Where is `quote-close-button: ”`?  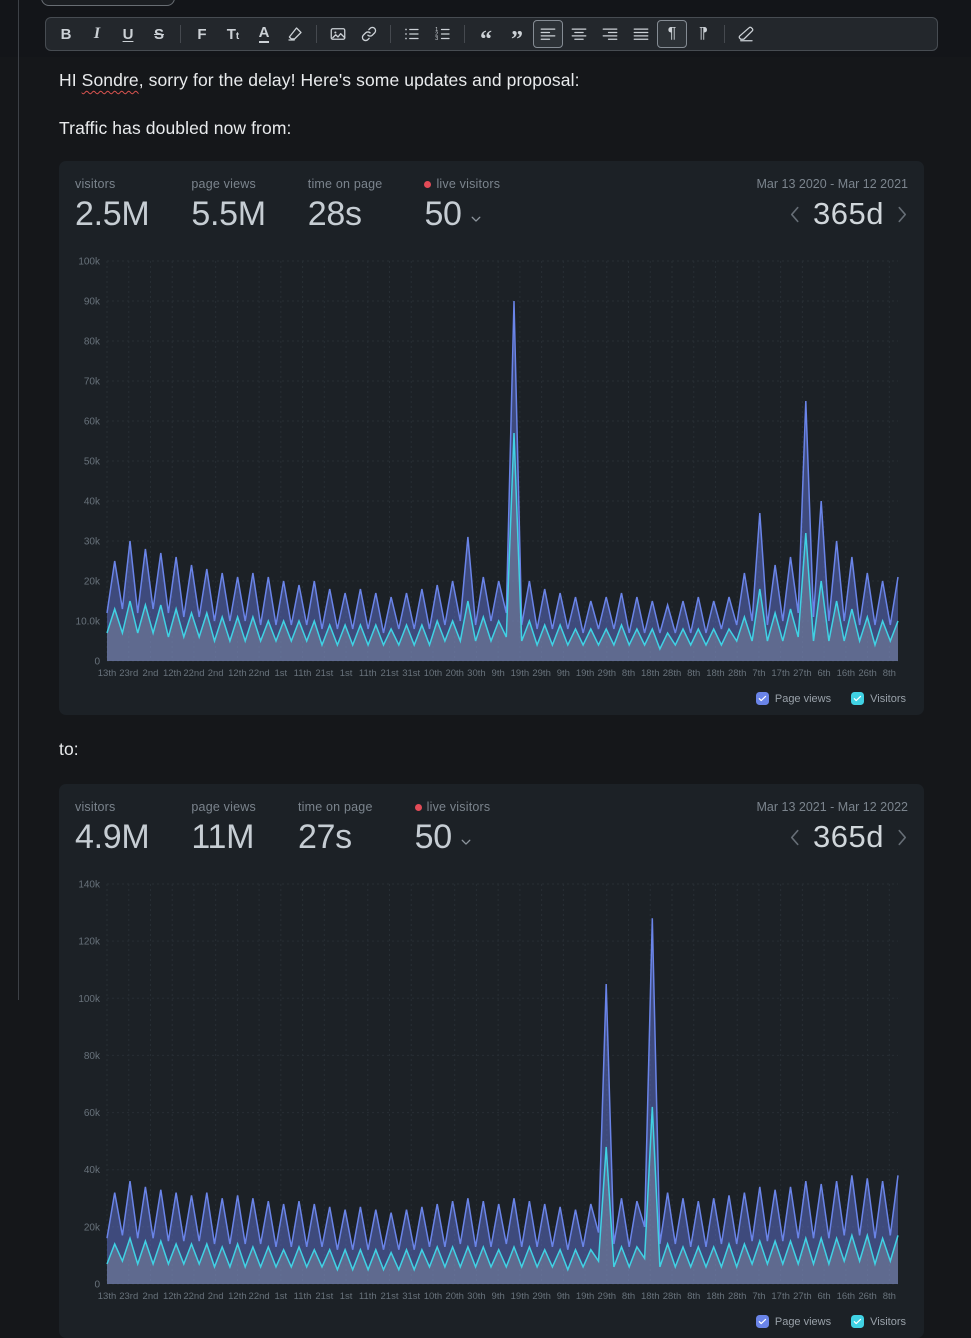
quote-close-button: ” is located at coordinates (517, 36).